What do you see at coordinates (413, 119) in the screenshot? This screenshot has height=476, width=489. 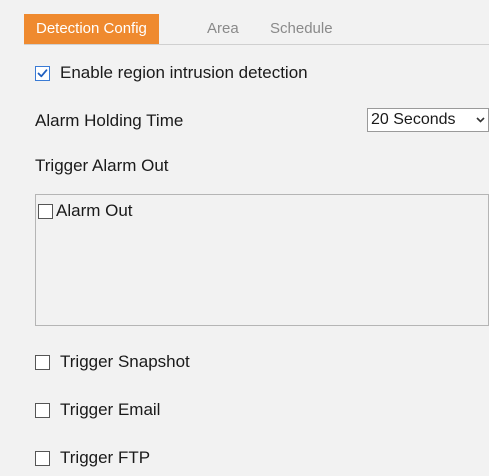 I see `alarm-holding-time-value: 20 Seconds` at bounding box center [413, 119].